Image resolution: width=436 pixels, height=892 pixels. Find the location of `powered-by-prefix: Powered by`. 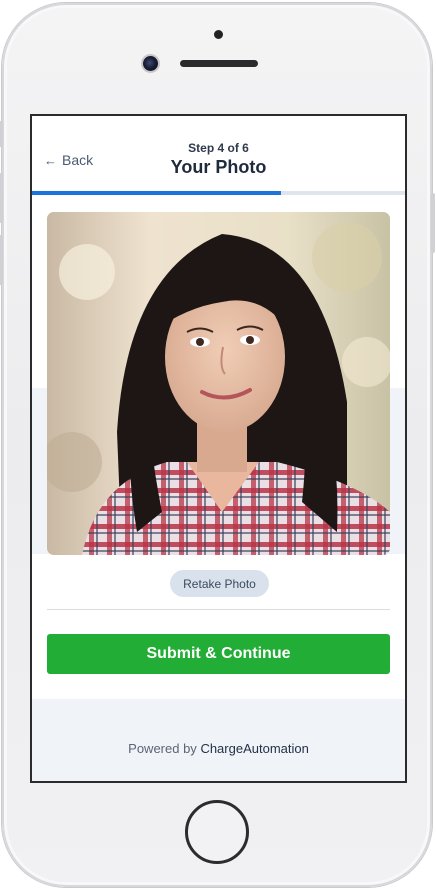

powered-by-prefix: Powered by is located at coordinates (162, 748).